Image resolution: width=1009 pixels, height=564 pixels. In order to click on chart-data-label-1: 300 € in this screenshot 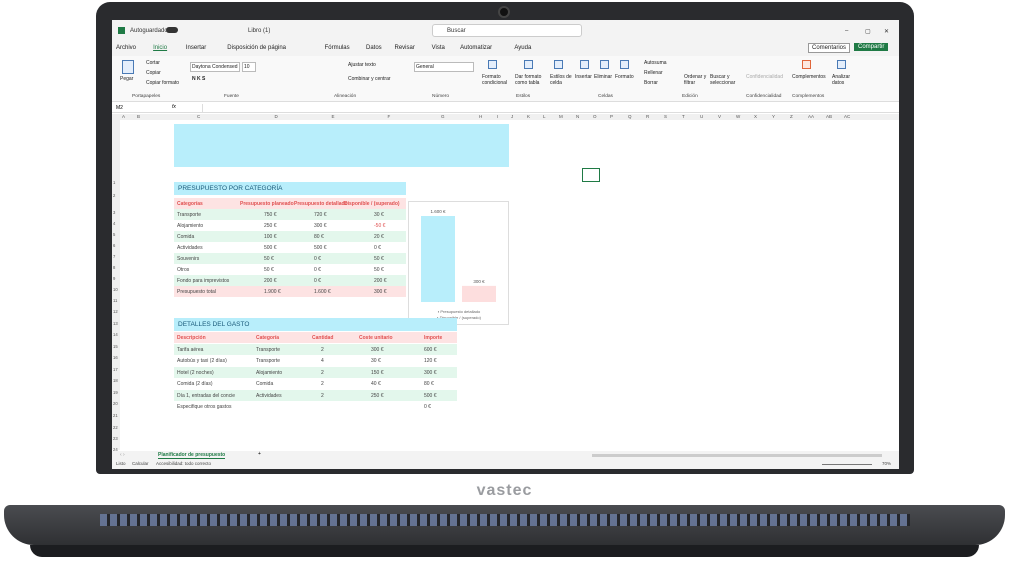, I will do `click(479, 281)`.